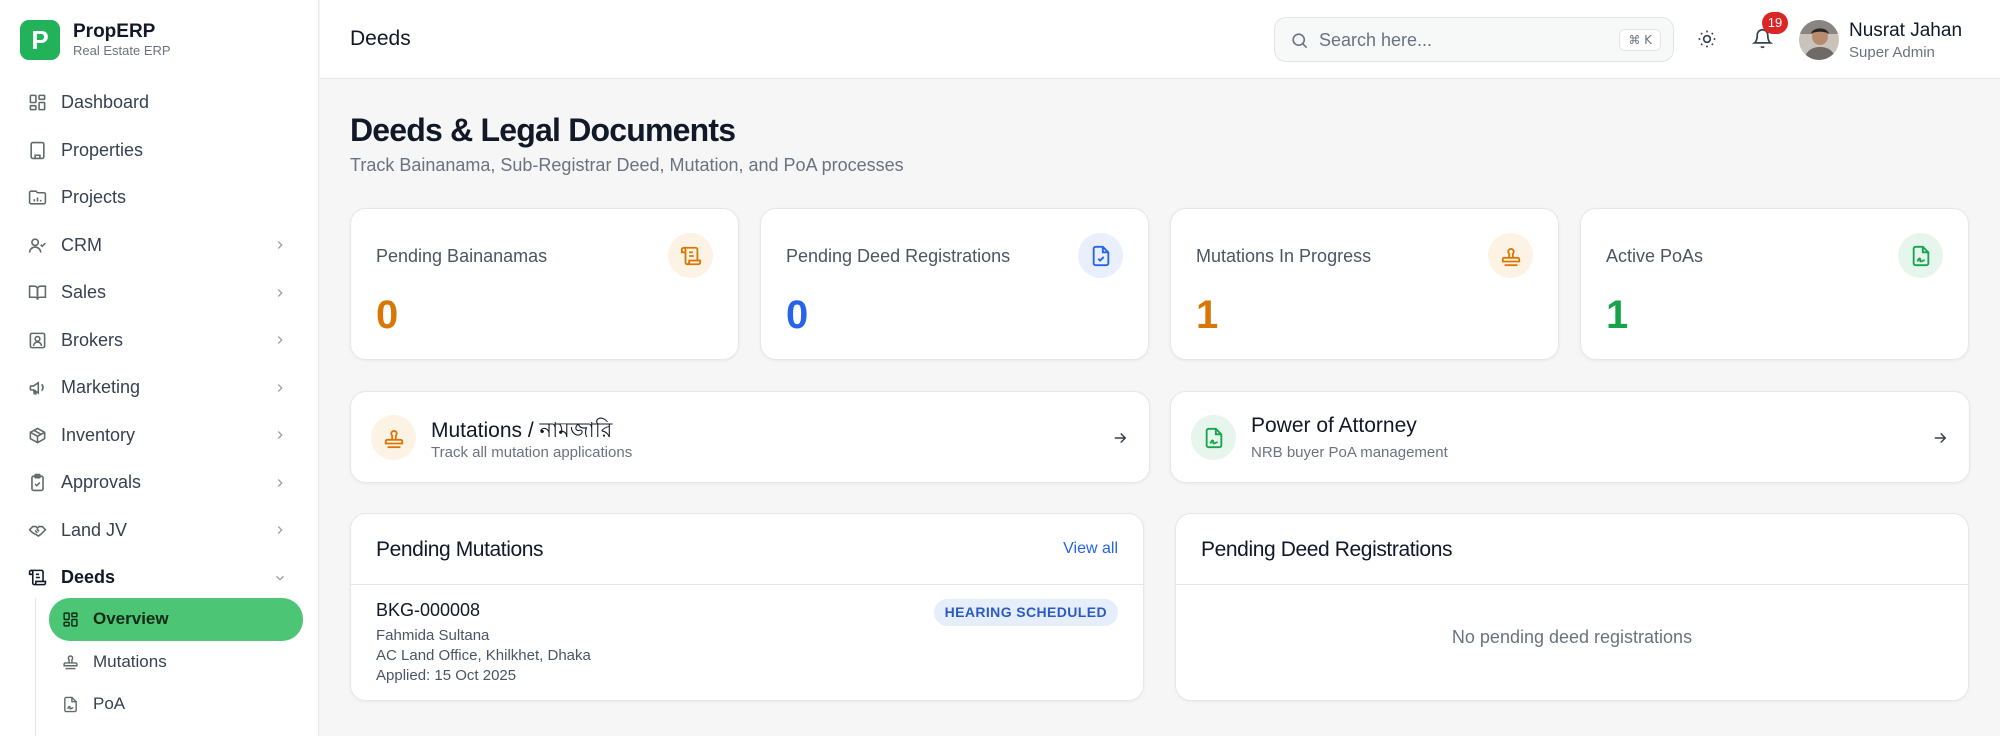 This screenshot has width=2000, height=736. I want to click on clipboard-check-icon, so click(37, 482).